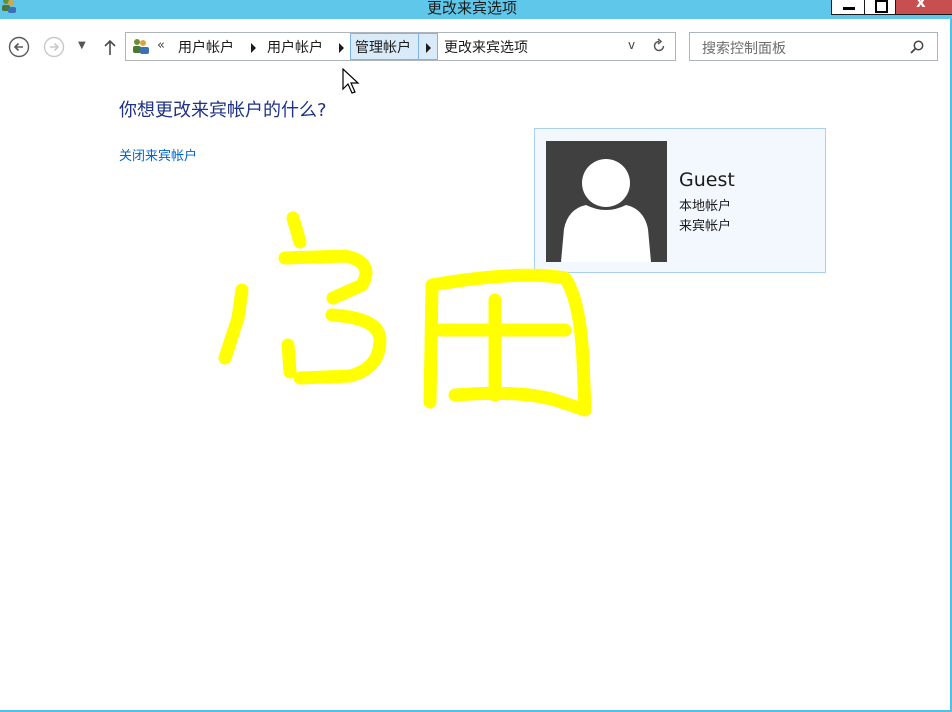 The height and width of the screenshot is (712, 952). What do you see at coordinates (141, 46) in the screenshot?
I see `users-icon` at bounding box center [141, 46].